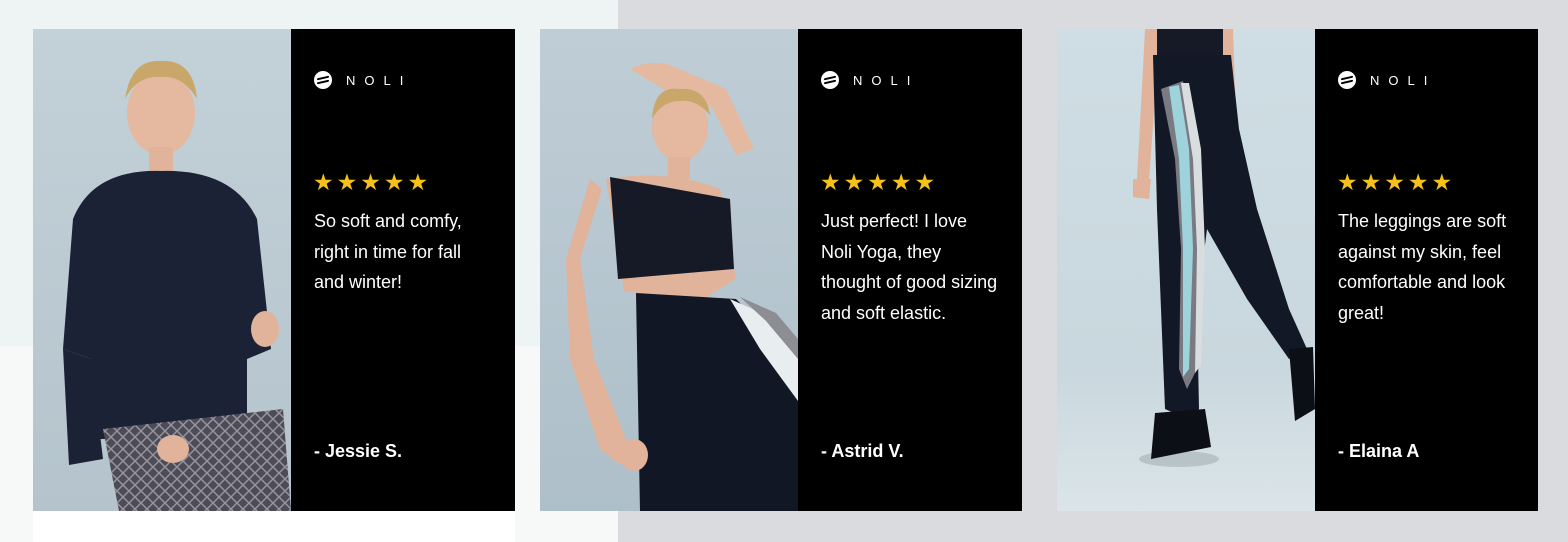 Image resolution: width=1568 pixels, height=542 pixels. What do you see at coordinates (1379, 451) in the screenshot?
I see `review-author: - Elaina A` at bounding box center [1379, 451].